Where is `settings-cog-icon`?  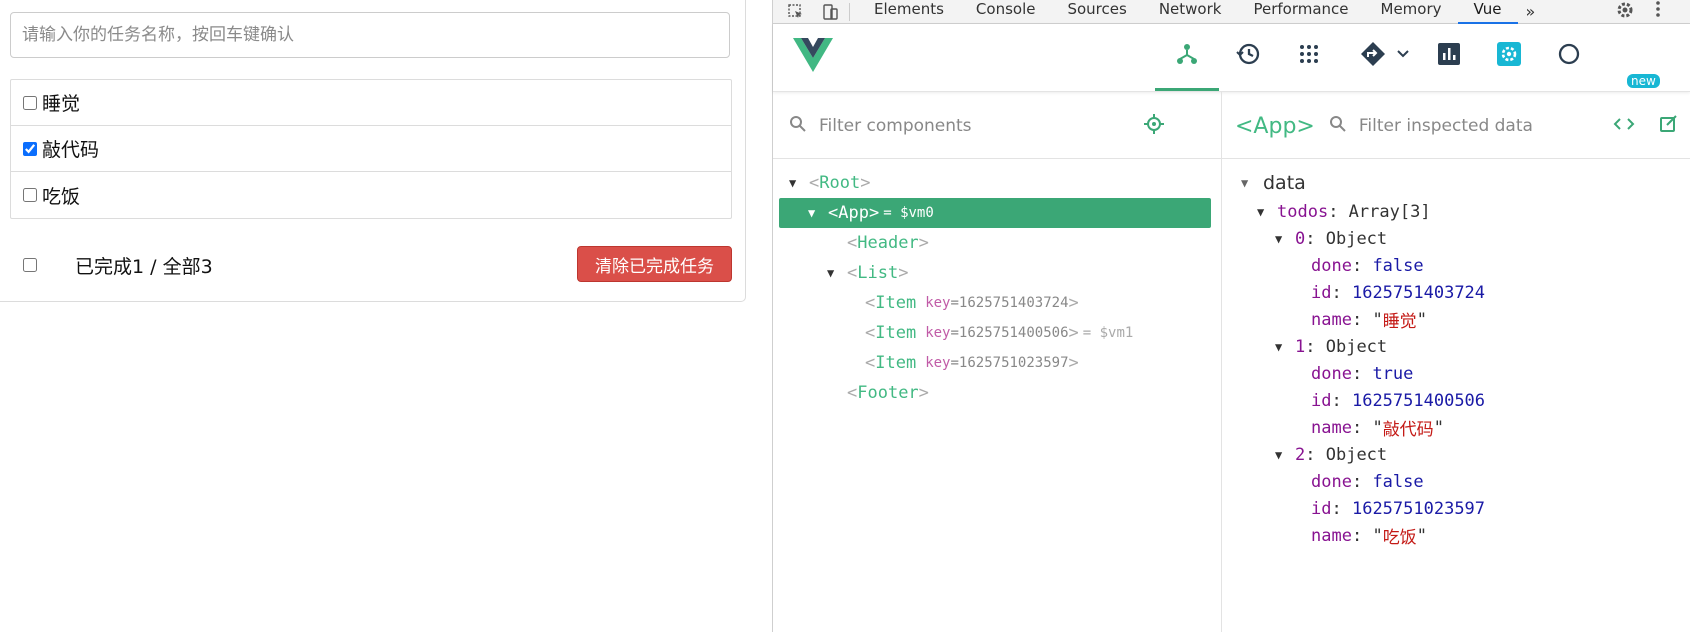 settings-cog-icon is located at coordinates (1509, 54).